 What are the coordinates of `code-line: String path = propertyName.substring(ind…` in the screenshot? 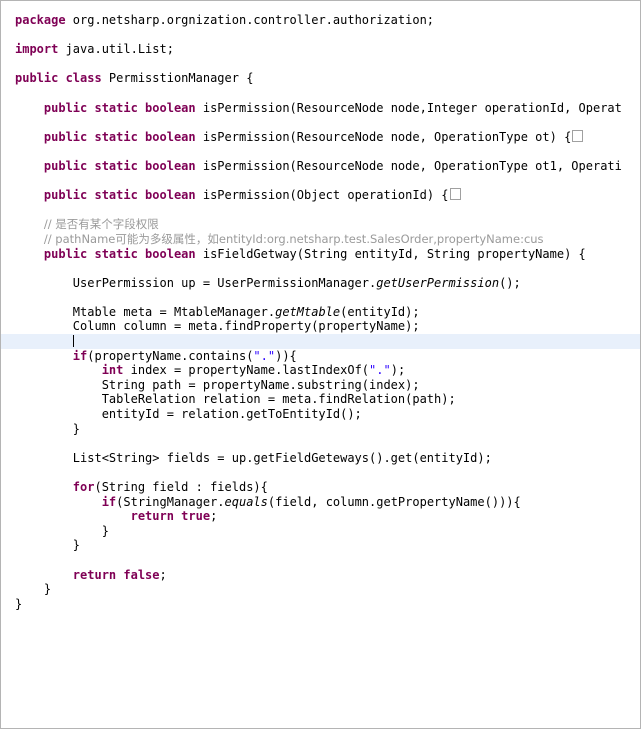 It's located at (320, 385).